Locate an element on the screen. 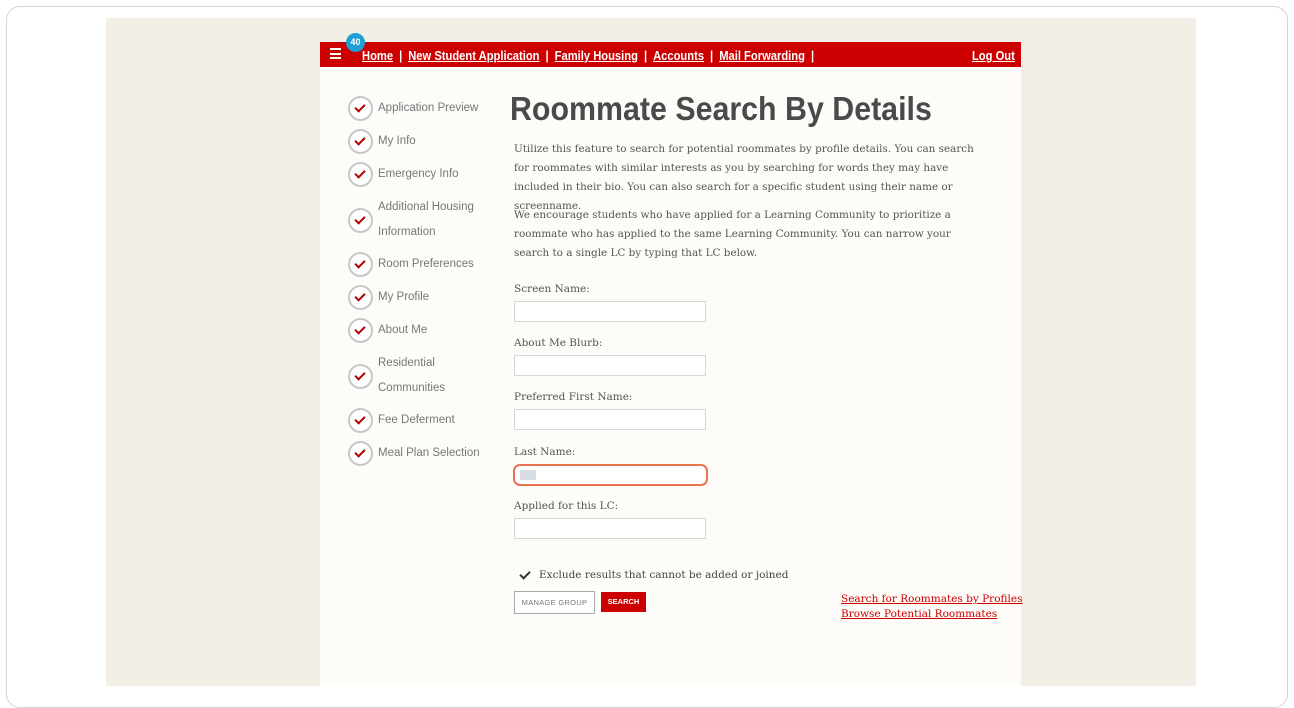 This screenshot has height=708, width=1294. step-my-profile: My Profile is located at coordinates (418, 297).